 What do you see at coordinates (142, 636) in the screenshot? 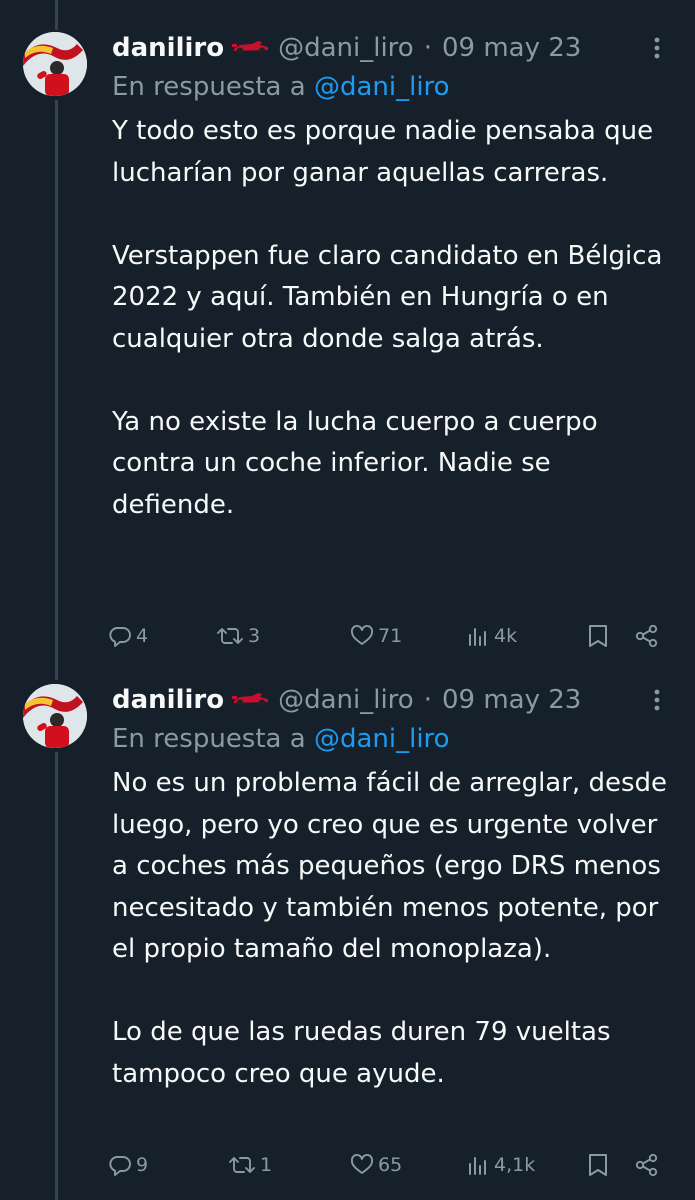
I see `reply-count: 4` at bounding box center [142, 636].